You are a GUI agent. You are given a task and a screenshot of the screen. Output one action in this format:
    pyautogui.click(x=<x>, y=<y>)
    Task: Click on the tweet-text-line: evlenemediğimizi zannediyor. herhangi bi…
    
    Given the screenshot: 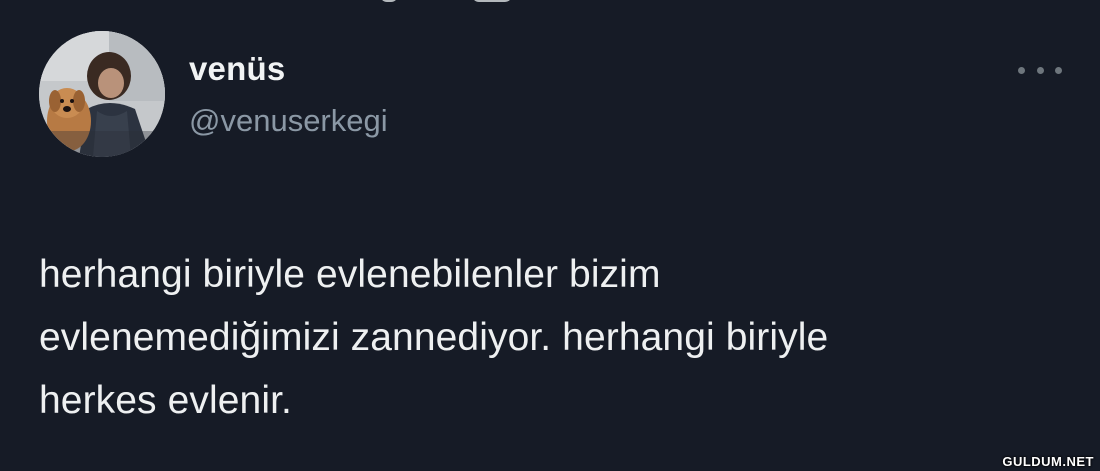 What is the action you would take?
    pyautogui.click(x=434, y=337)
    